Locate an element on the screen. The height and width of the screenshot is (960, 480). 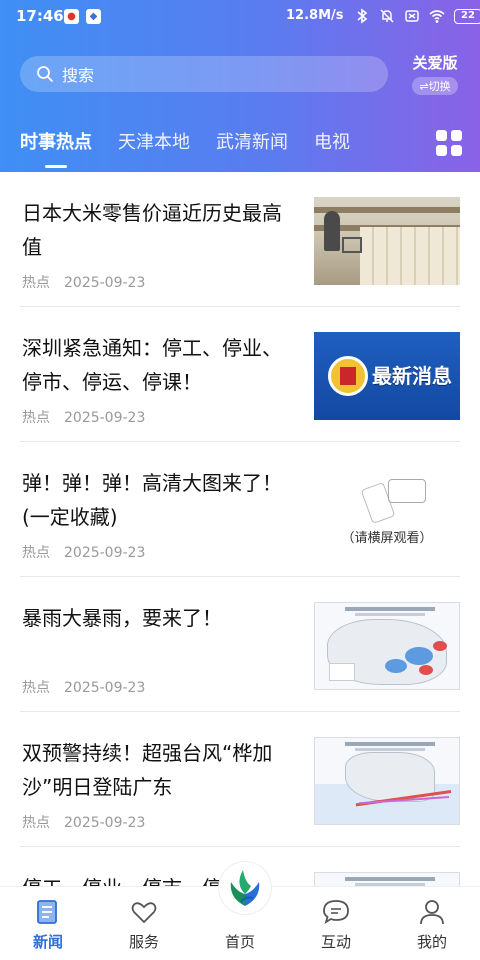
tab-wuqing-news: 武清新闻 is located at coordinates (252, 143).